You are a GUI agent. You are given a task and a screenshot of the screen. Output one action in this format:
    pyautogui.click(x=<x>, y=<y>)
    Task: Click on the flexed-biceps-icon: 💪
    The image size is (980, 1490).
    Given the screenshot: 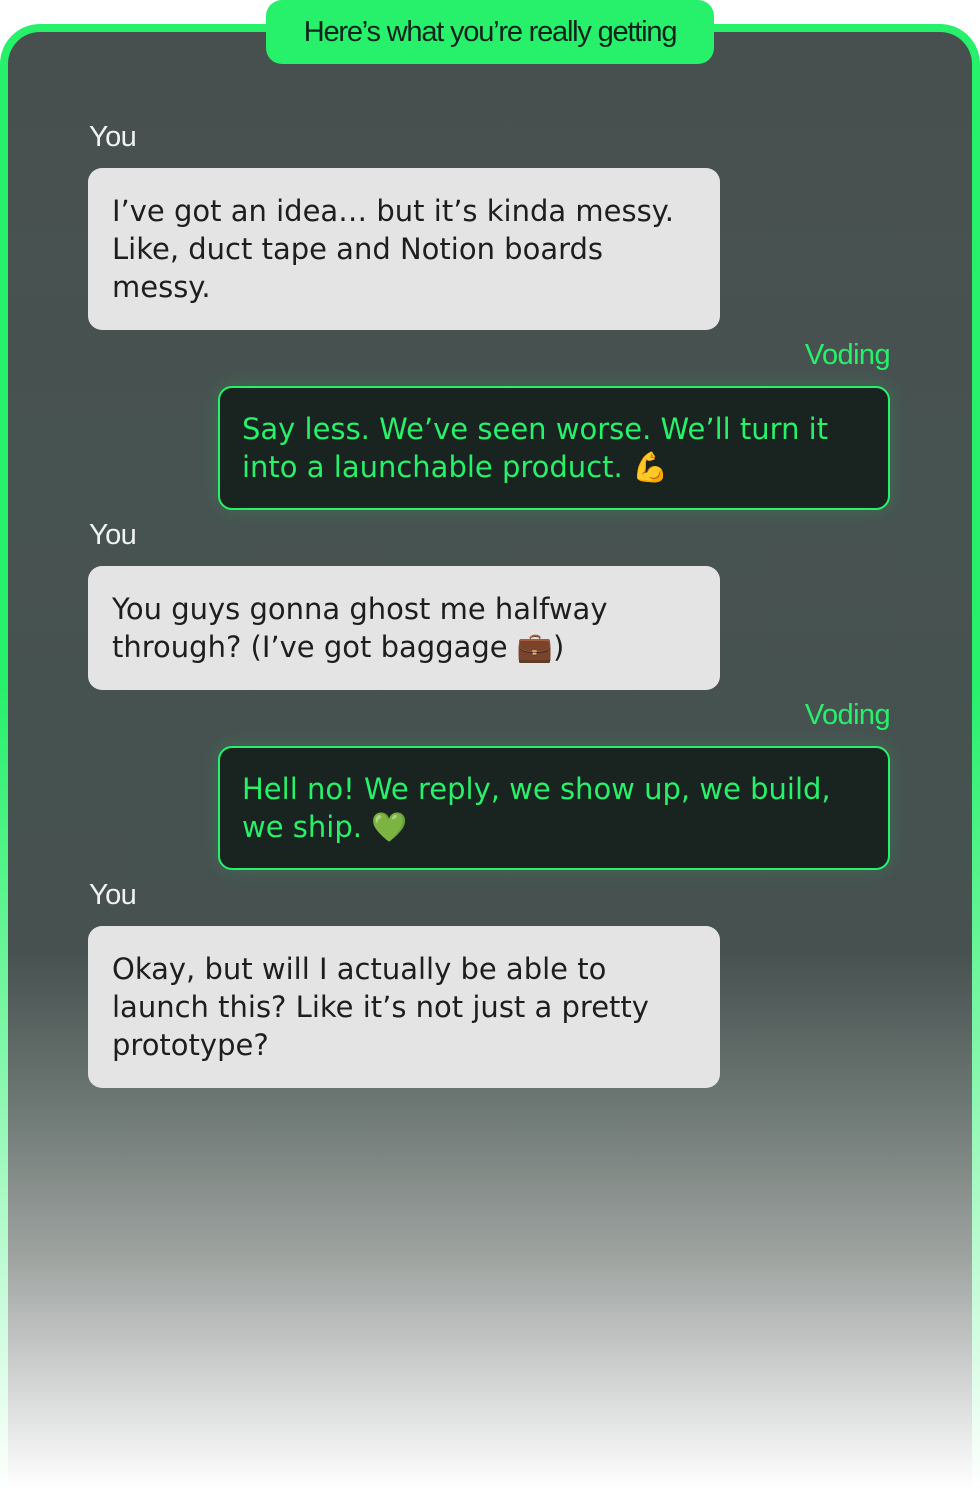 What is the action you would take?
    pyautogui.click(x=650, y=467)
    